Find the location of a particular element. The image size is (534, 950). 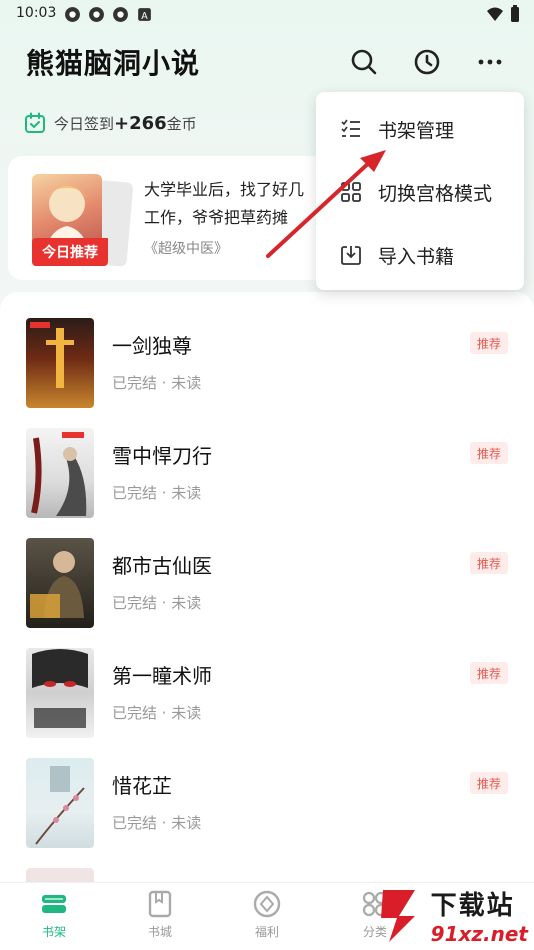

nav-item-bookshelf: 书架 is located at coordinates (54, 914).